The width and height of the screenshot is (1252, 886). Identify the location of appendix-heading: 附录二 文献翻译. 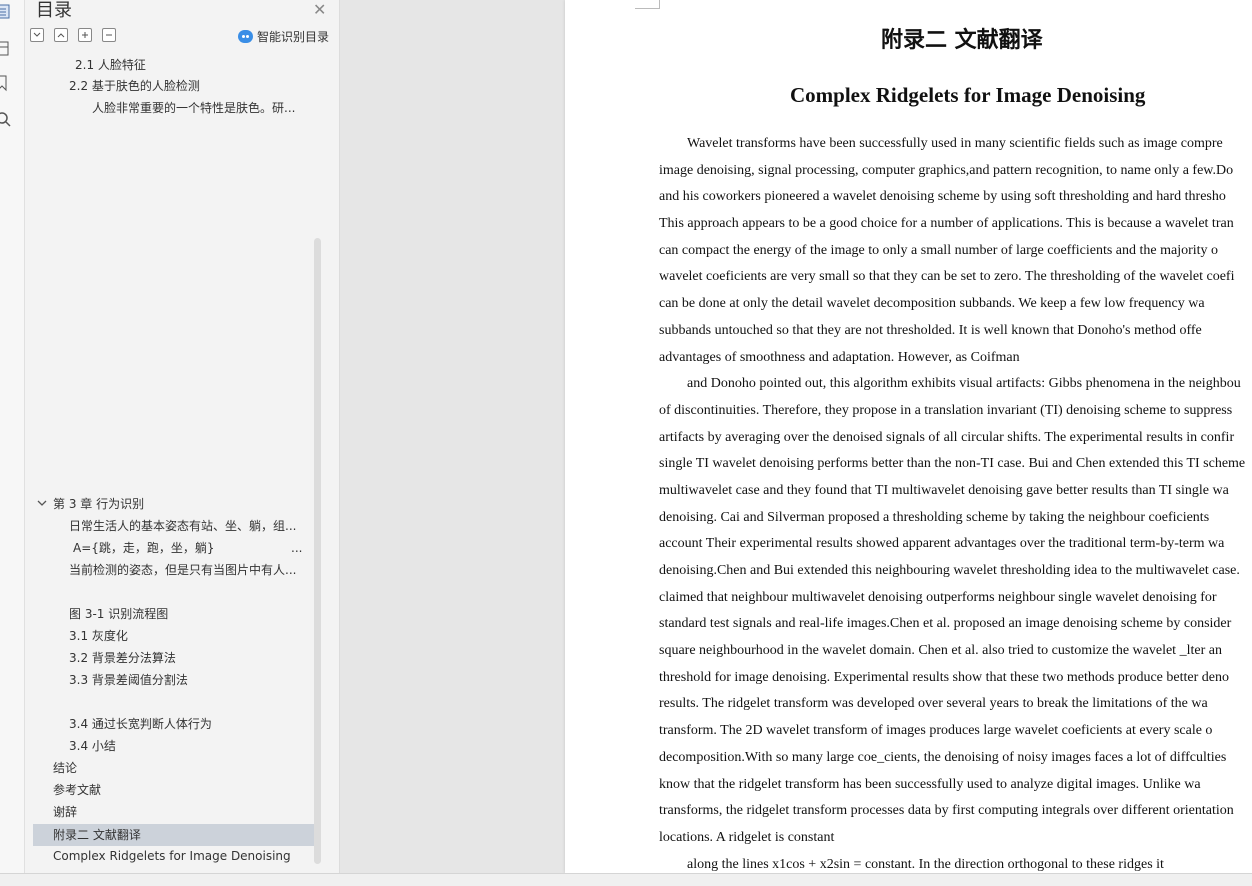
(962, 40).